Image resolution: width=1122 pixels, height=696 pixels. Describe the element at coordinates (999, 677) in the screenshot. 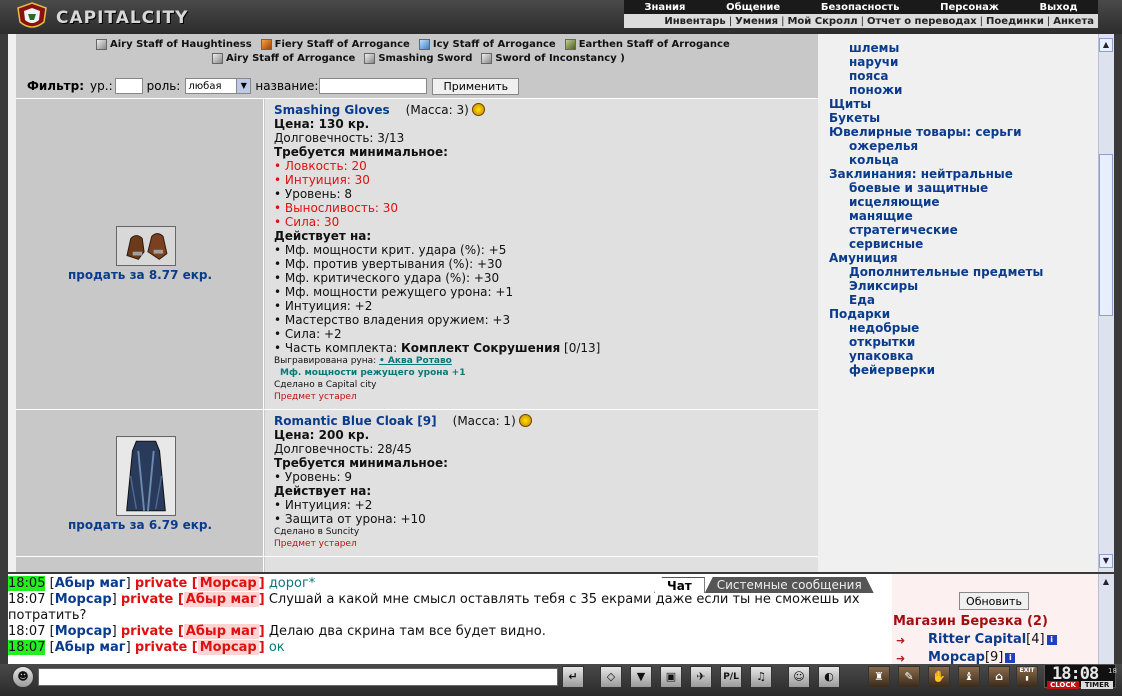

I see `lock-icon: ⌂` at that location.